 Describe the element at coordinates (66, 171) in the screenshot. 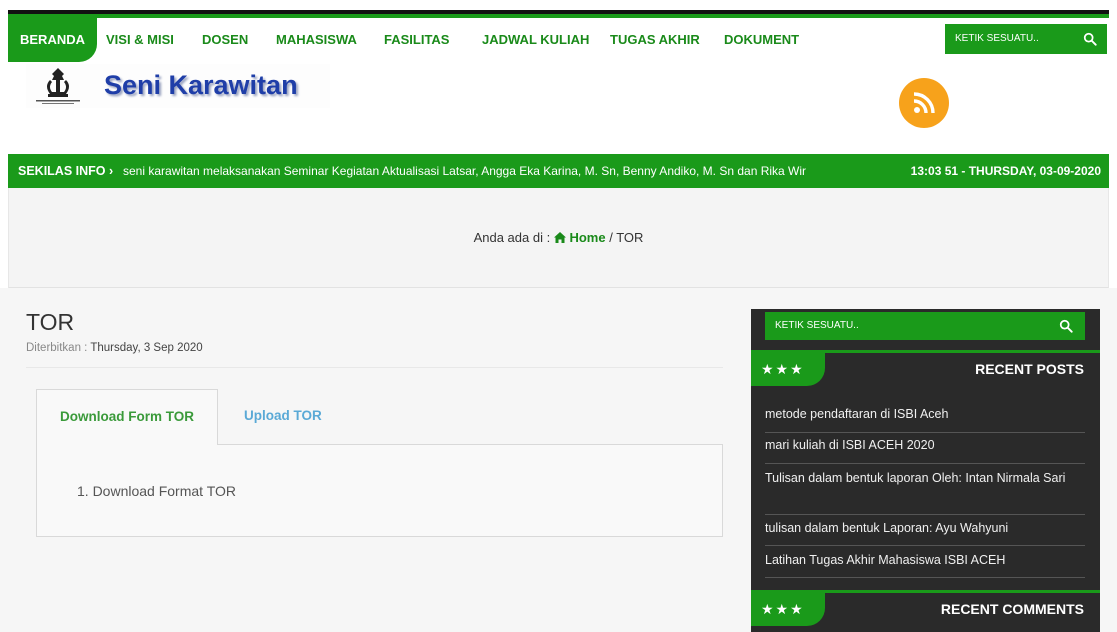

I see `ticker-label: SEKILAS INFO ›` at that location.